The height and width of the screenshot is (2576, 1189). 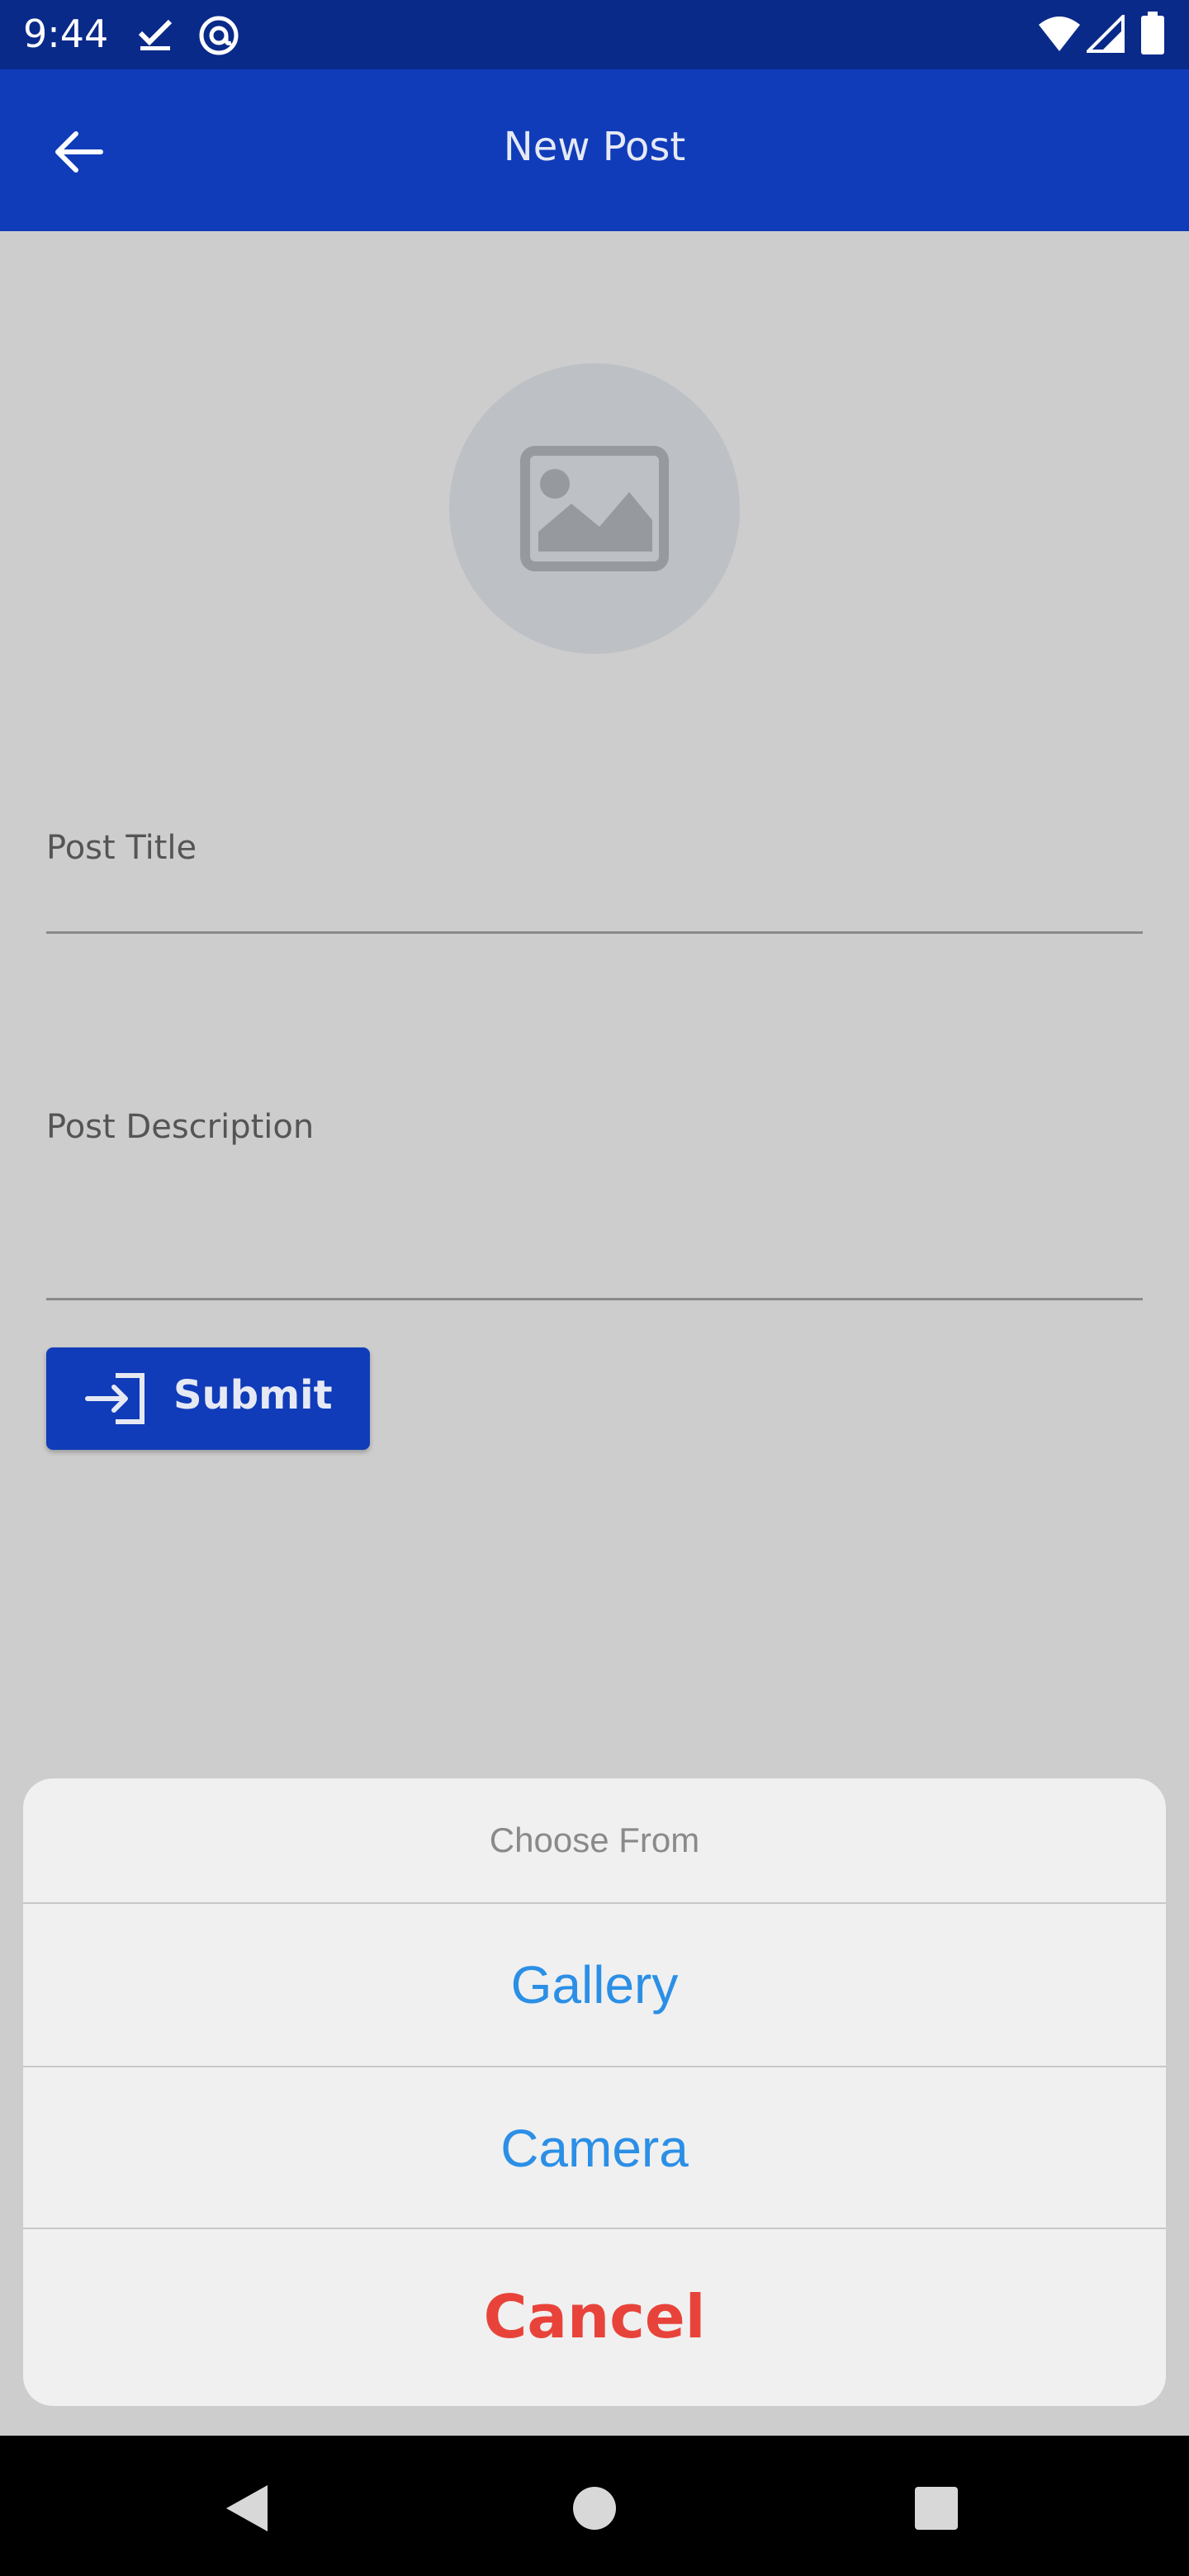 I want to click on submit-button: Submit, so click(x=208, y=1398).